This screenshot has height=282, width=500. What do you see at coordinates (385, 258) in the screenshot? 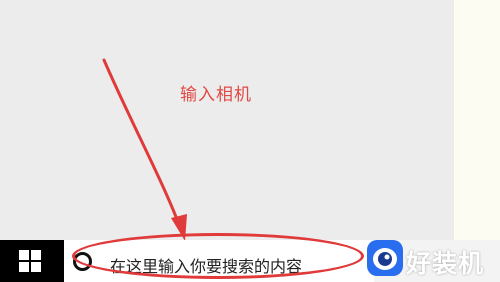
I see `eye-logo-icon` at bounding box center [385, 258].